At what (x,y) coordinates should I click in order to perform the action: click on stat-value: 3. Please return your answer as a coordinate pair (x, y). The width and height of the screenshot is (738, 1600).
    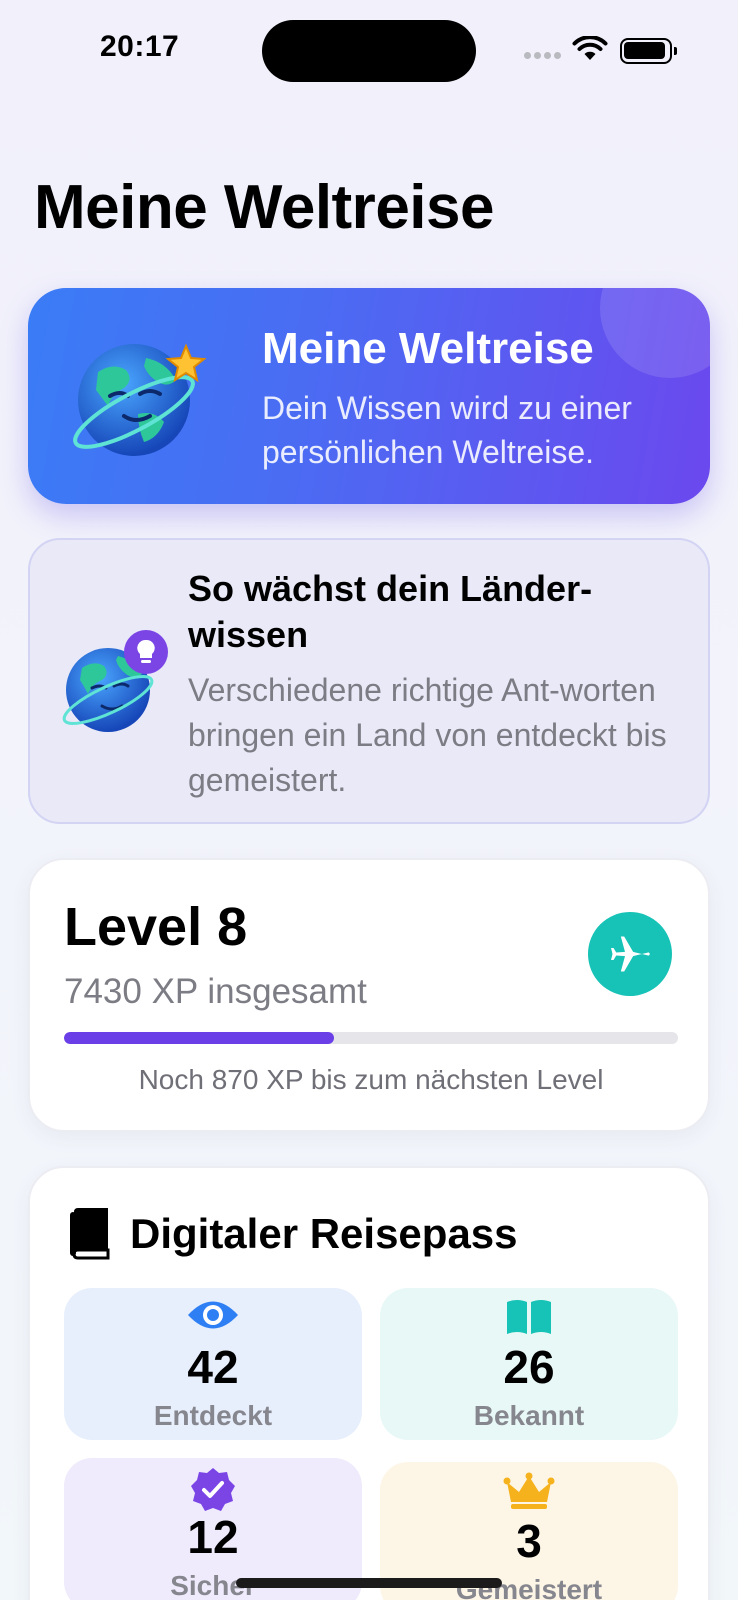
    Looking at the image, I should click on (529, 1541).